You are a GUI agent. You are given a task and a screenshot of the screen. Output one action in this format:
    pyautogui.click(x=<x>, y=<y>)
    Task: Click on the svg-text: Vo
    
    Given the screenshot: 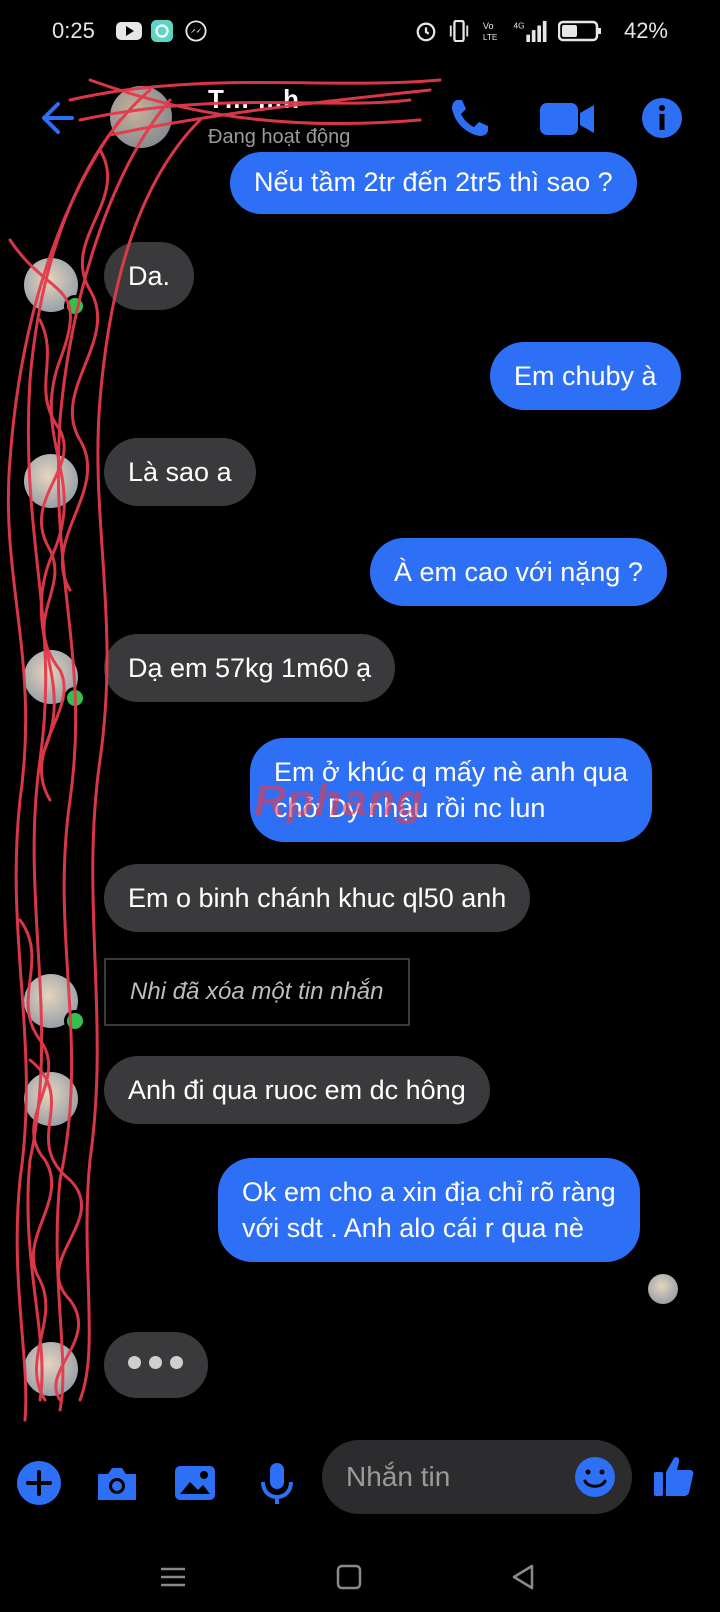 What is the action you would take?
    pyautogui.click(x=488, y=26)
    